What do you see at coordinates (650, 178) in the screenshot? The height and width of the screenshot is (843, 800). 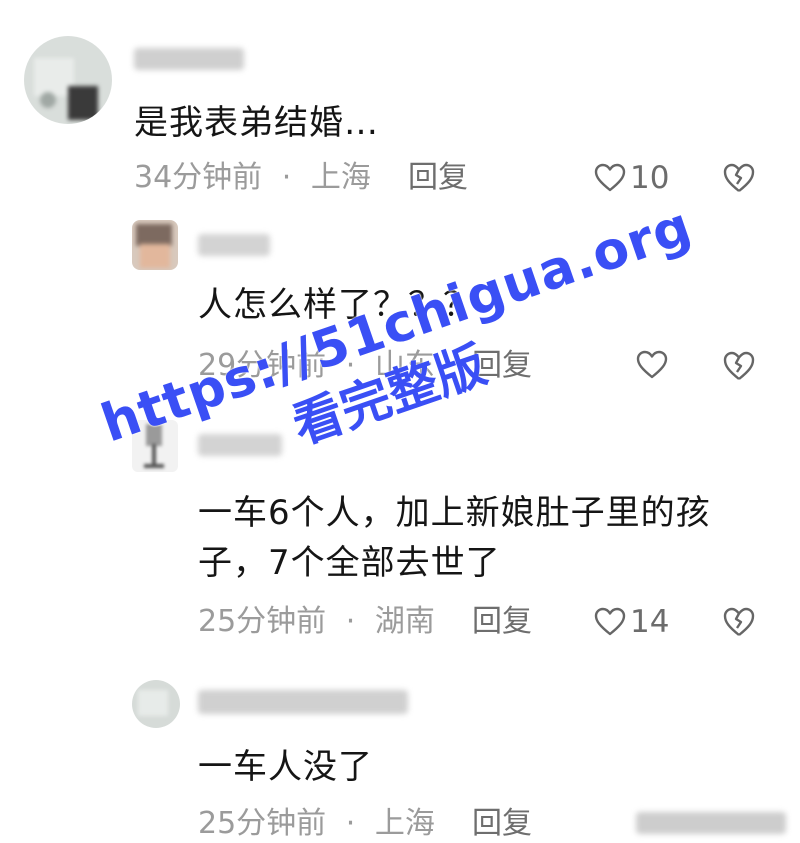 I see `like-count: 10` at bounding box center [650, 178].